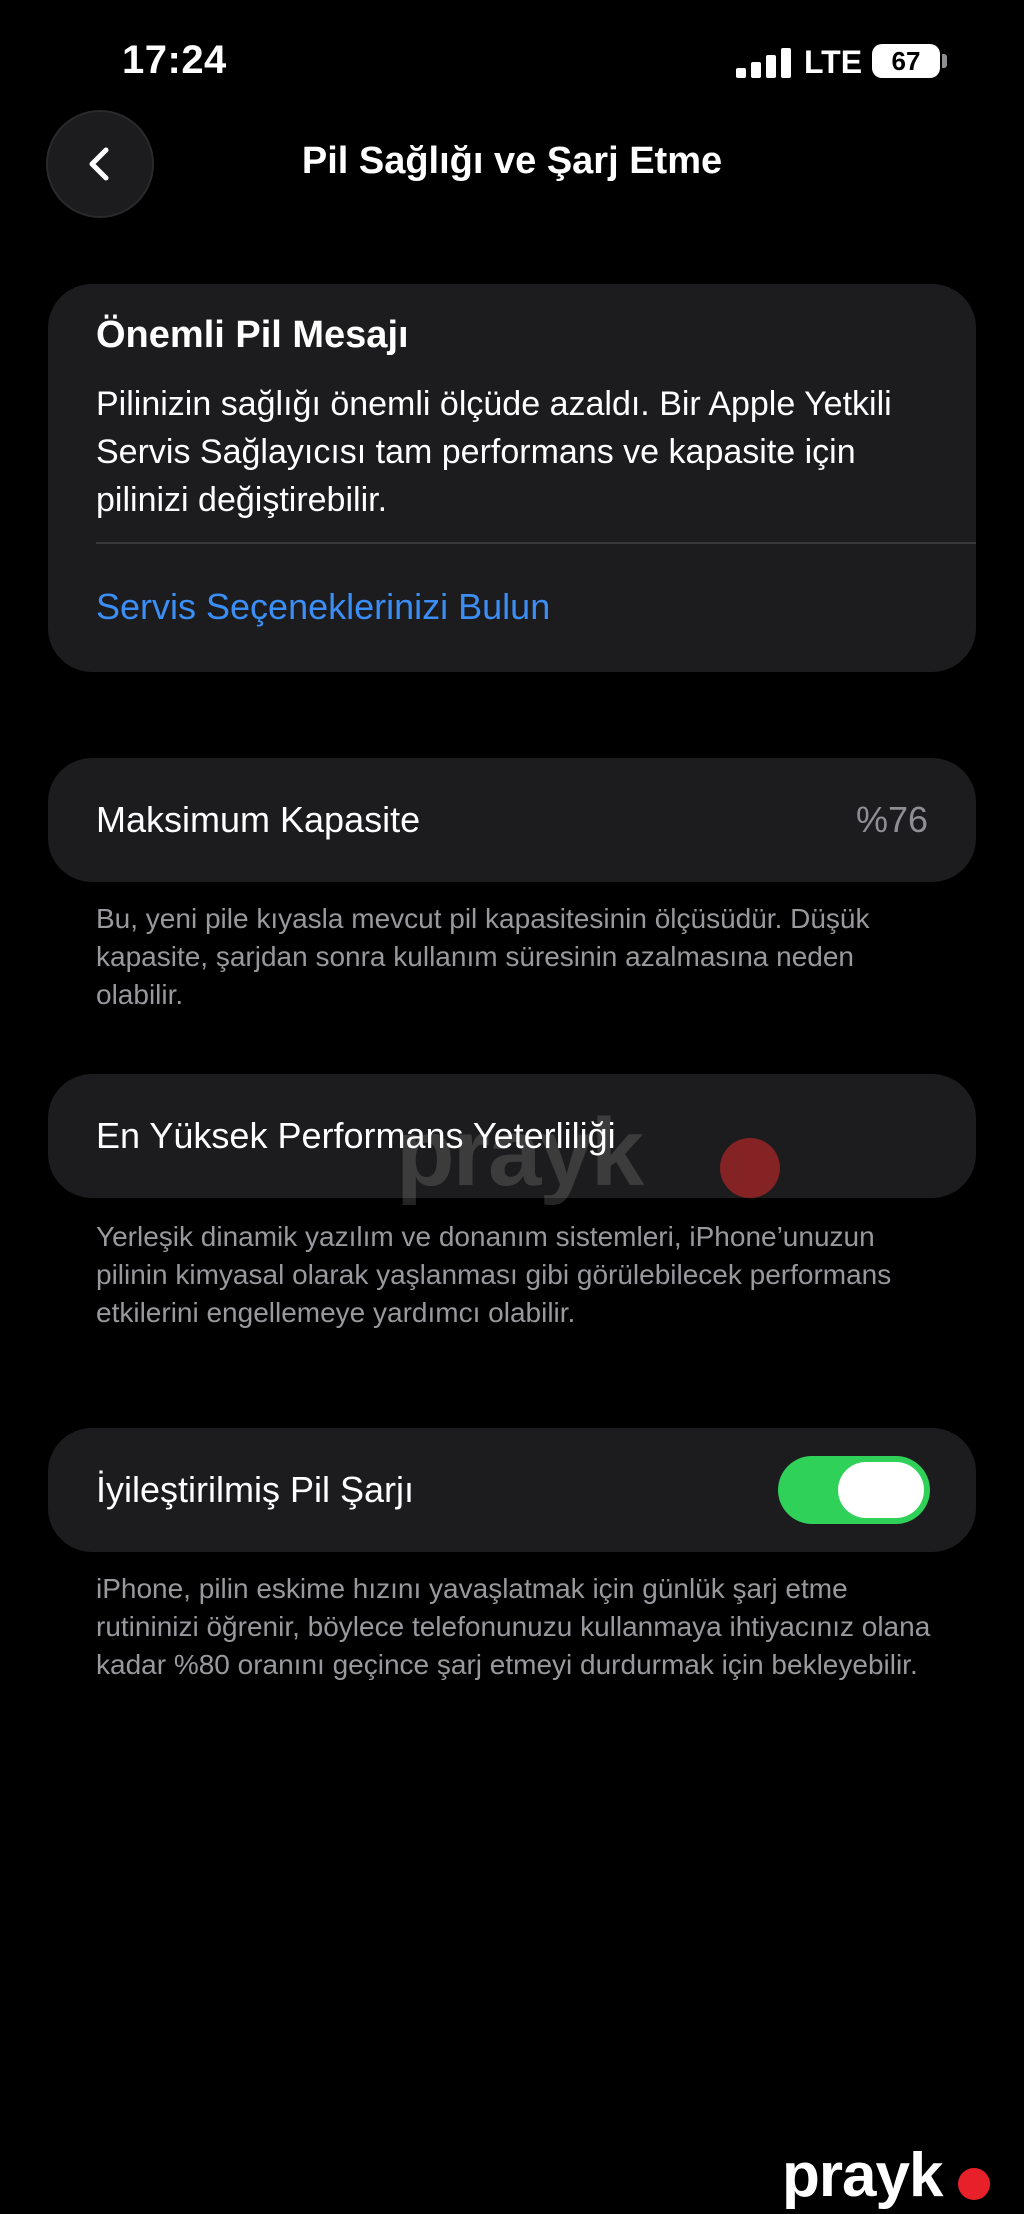  I want to click on optimized-charging-toggle, so click(854, 1490).